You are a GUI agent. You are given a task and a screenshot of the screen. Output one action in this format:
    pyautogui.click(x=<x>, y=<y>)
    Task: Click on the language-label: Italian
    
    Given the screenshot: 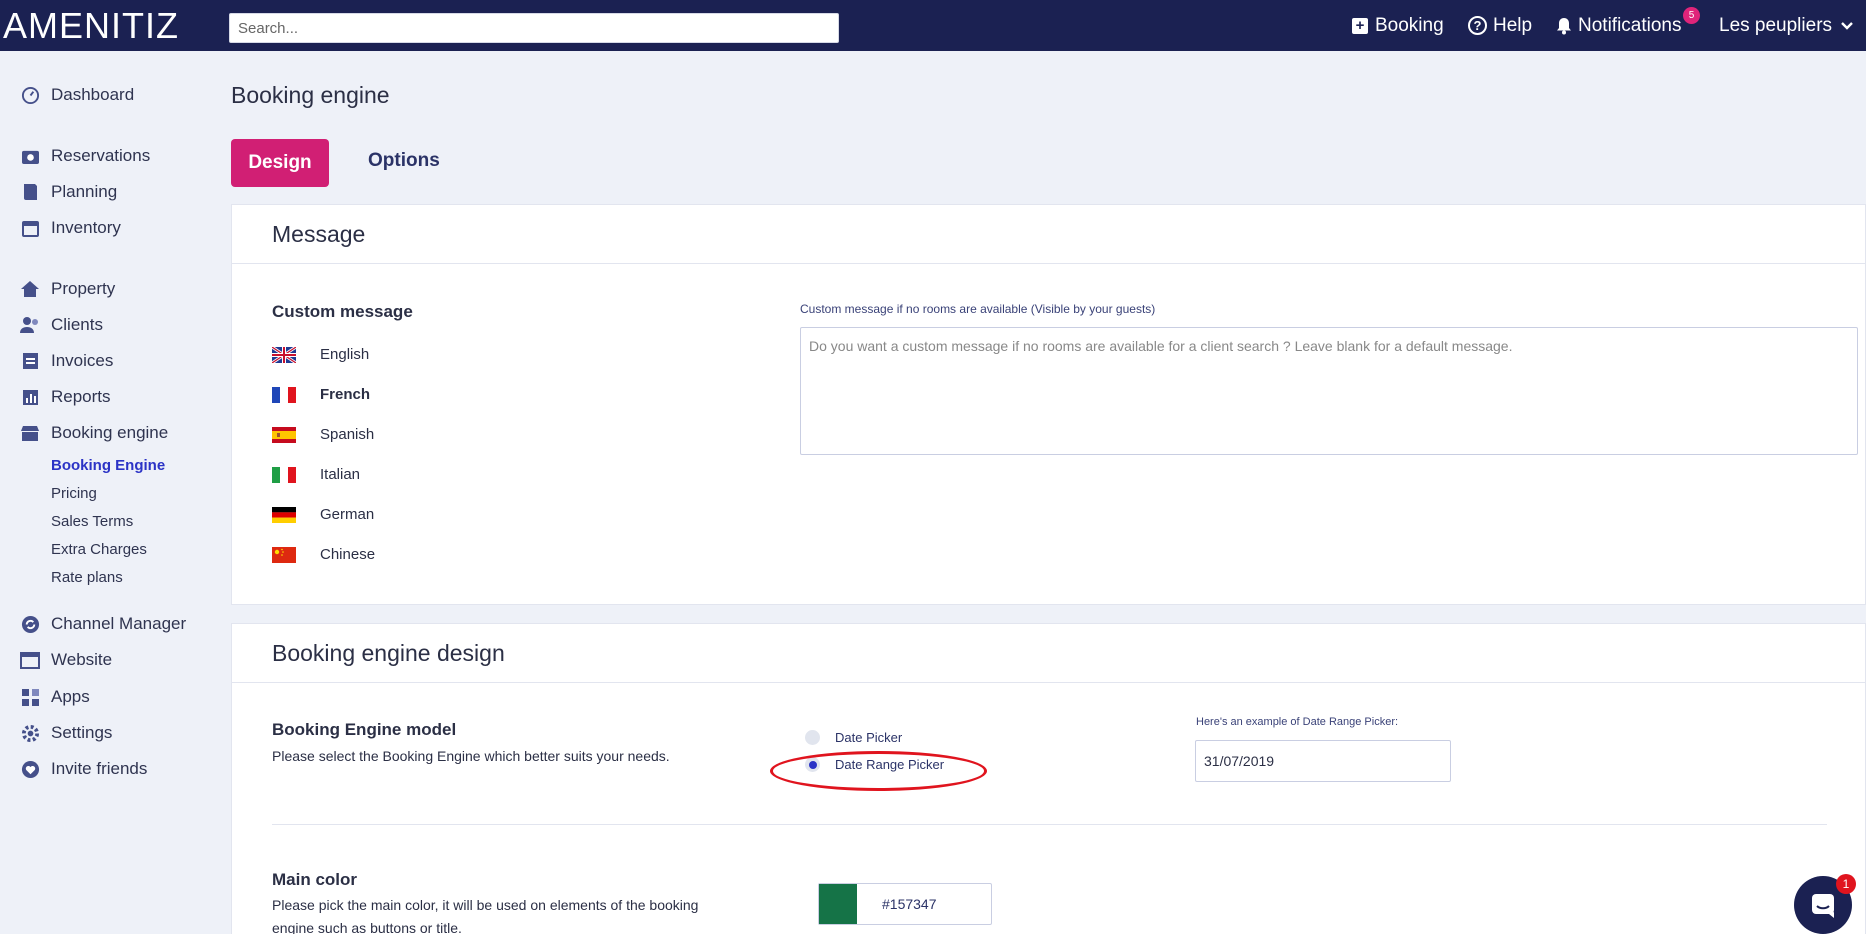 What is the action you would take?
    pyautogui.click(x=340, y=474)
    